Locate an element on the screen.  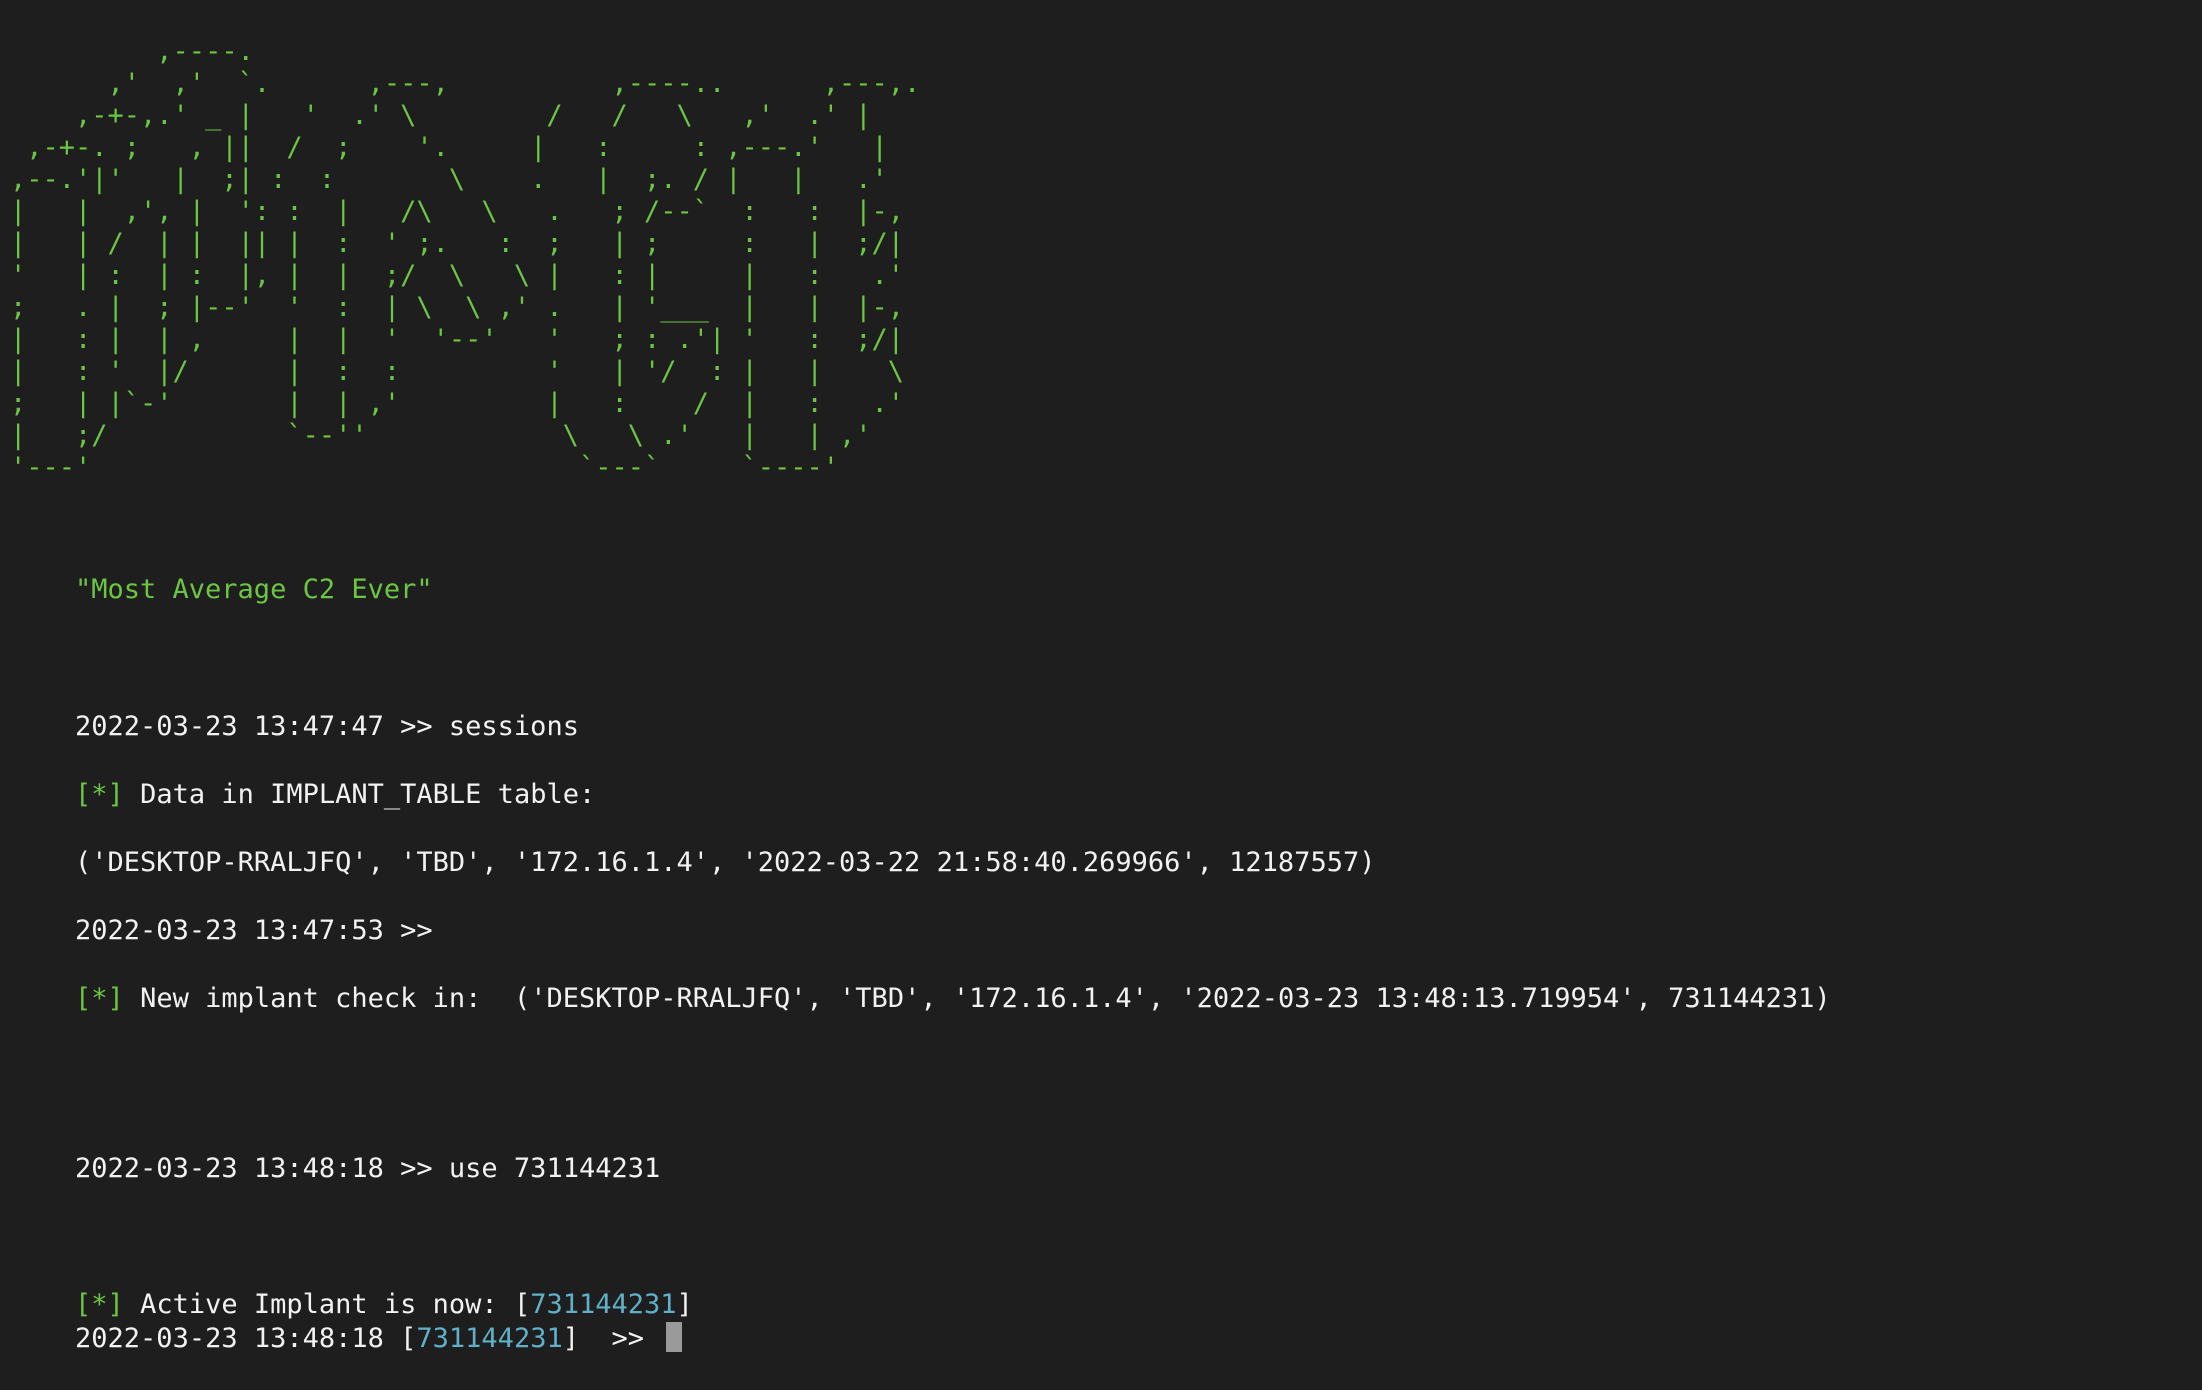
implant-id: 731144231 is located at coordinates (489, 1338).